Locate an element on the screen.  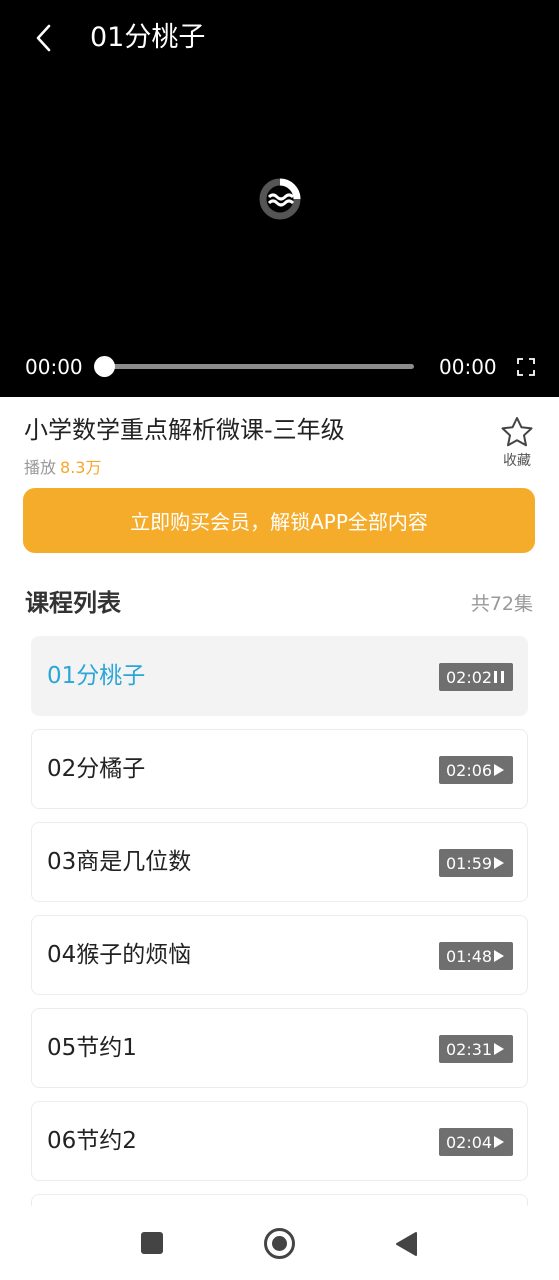
system-navigation-bar is located at coordinates (279, 1243).